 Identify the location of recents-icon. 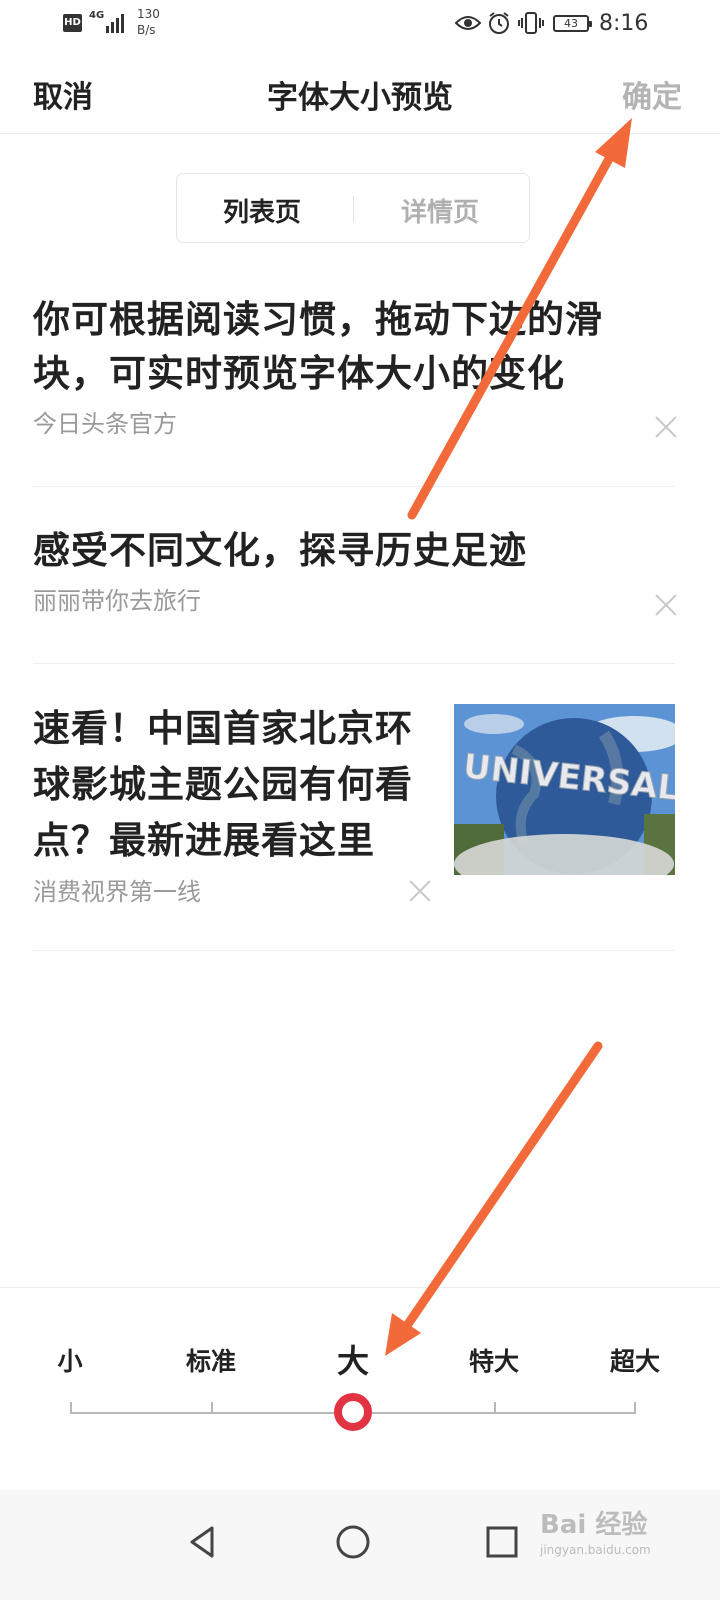
(502, 1542).